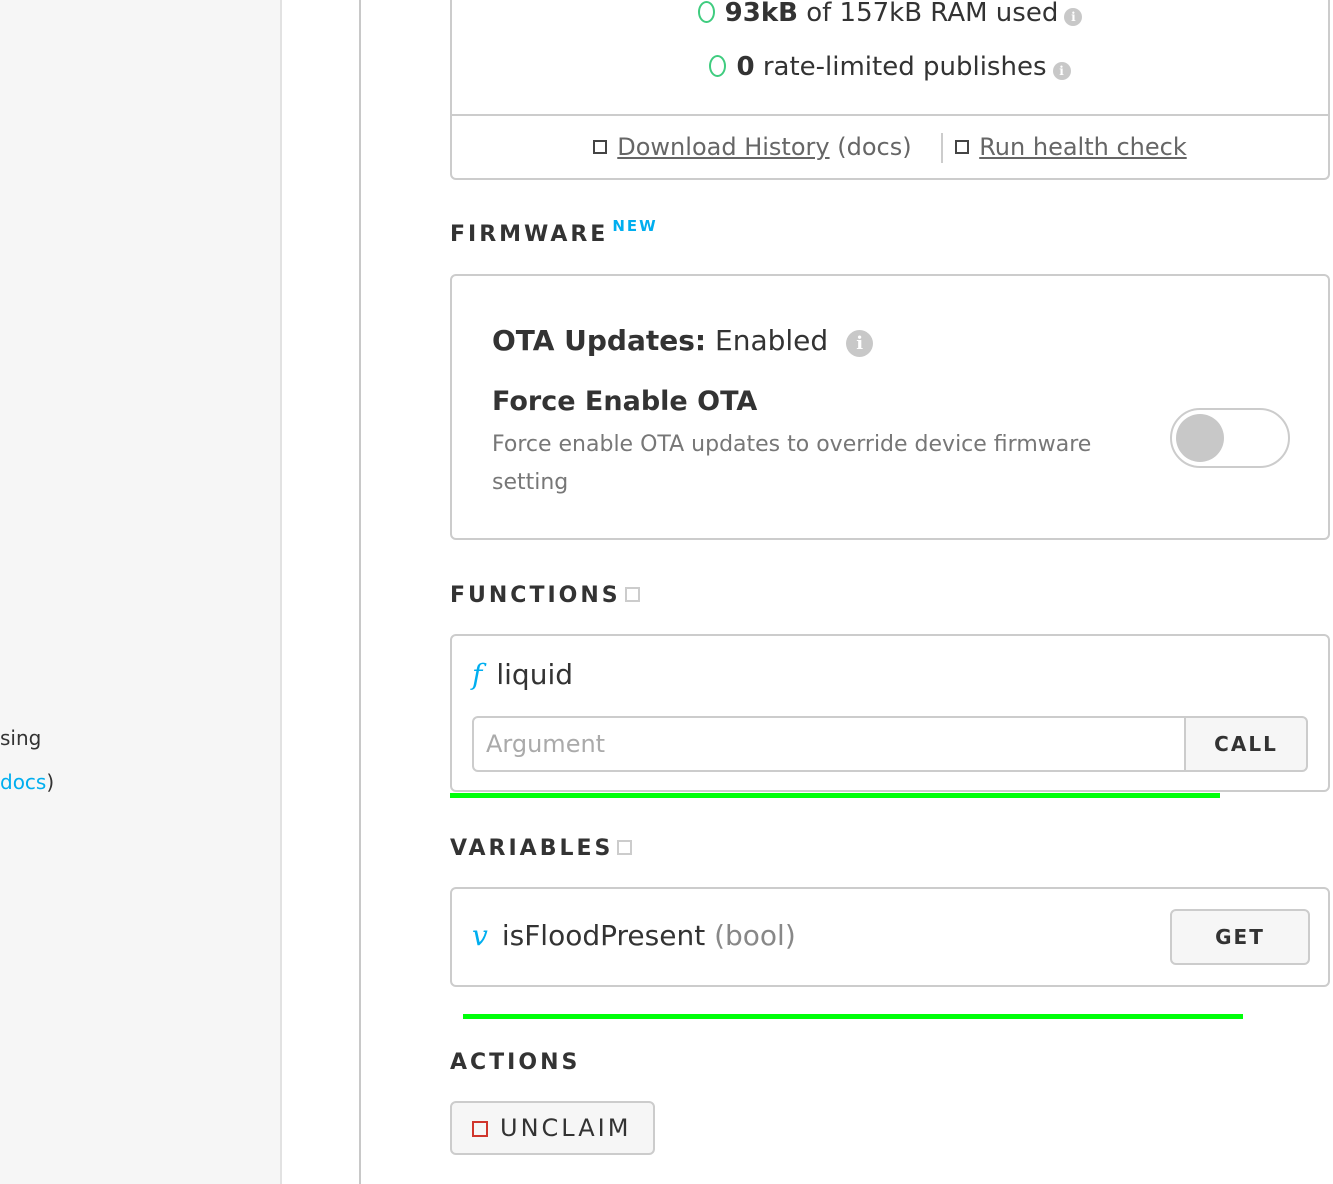  What do you see at coordinates (874, 147) in the screenshot?
I see `download-history-docs-link: (docs)` at bounding box center [874, 147].